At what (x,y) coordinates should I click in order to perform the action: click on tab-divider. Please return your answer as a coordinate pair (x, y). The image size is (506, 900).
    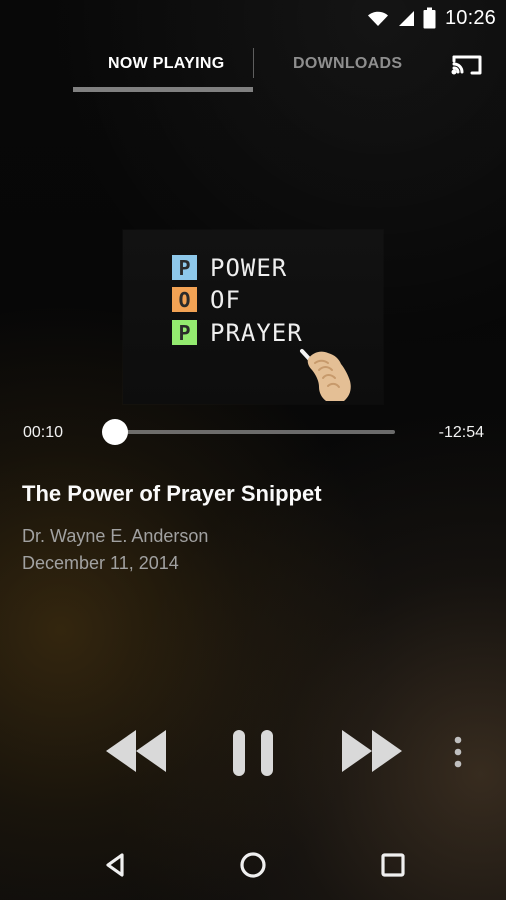
    Looking at the image, I should click on (253, 63).